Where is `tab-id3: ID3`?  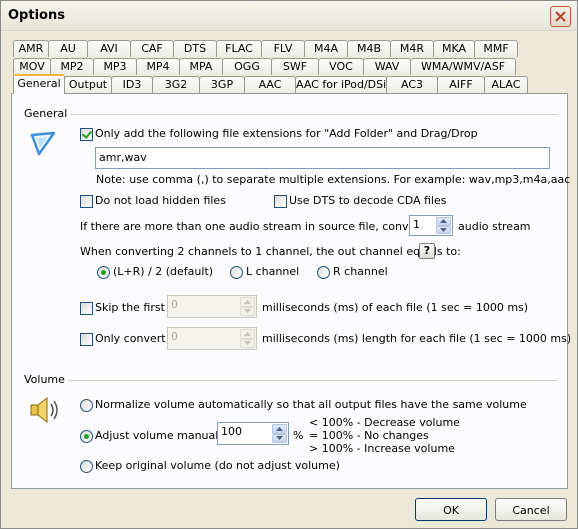 tab-id3: ID3 is located at coordinates (132, 84).